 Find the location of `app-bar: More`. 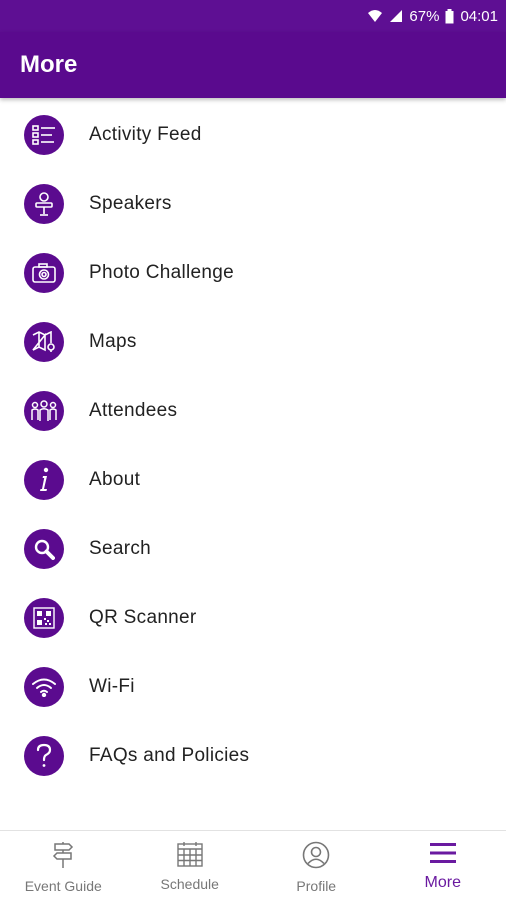

app-bar: More is located at coordinates (253, 65).